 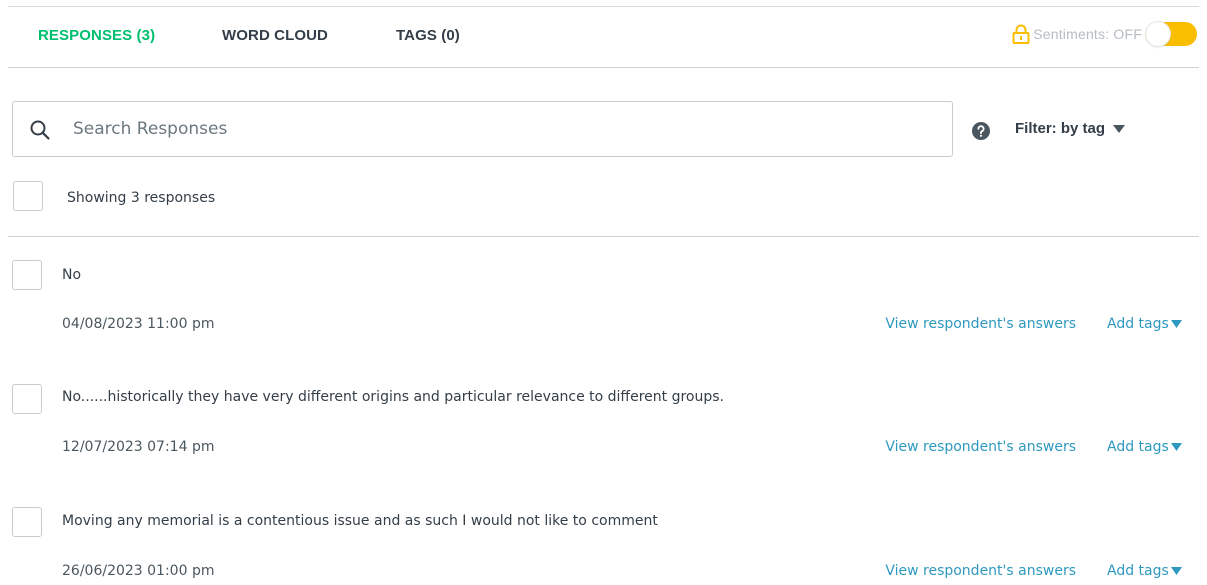 I want to click on tab-word-cloud: WORD CLOUD, so click(x=275, y=35).